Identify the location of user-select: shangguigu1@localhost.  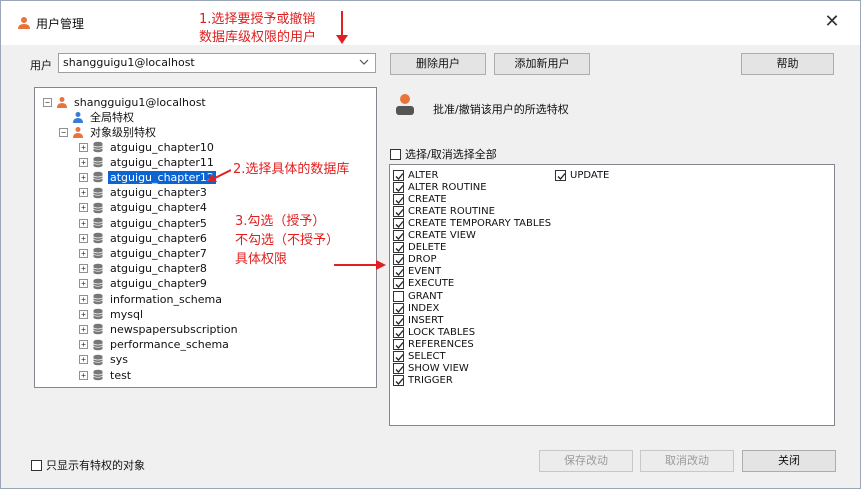
(217, 63).